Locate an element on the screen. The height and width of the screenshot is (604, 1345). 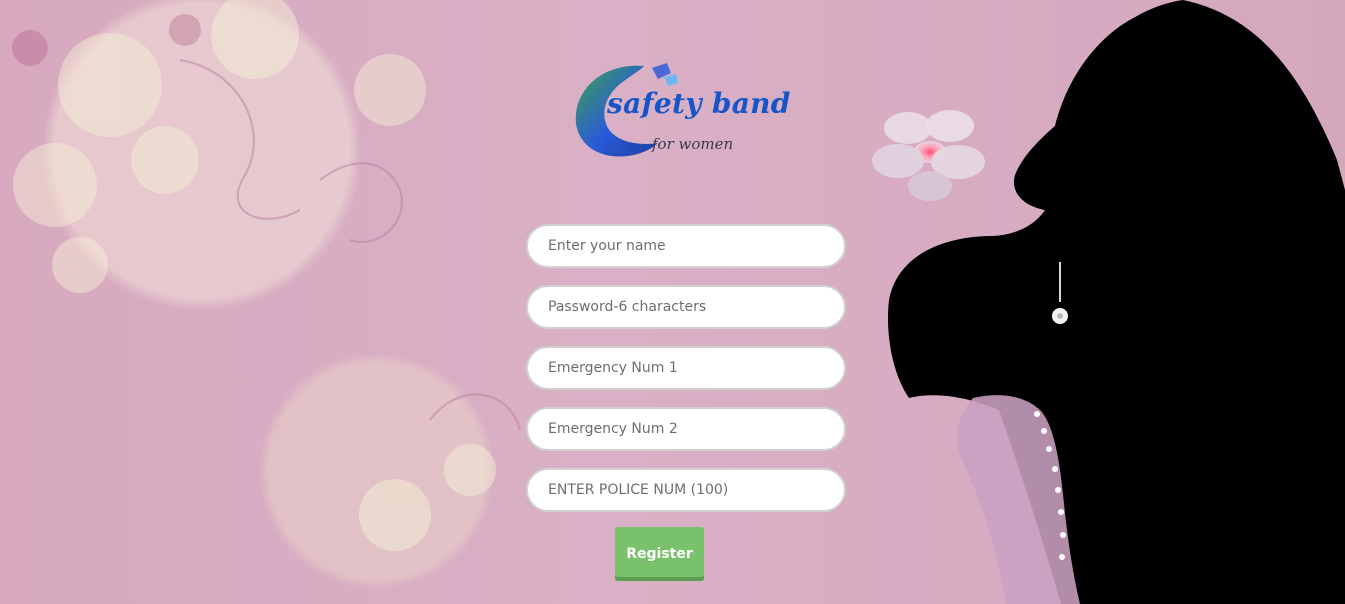
register-button: Register is located at coordinates (659, 554).